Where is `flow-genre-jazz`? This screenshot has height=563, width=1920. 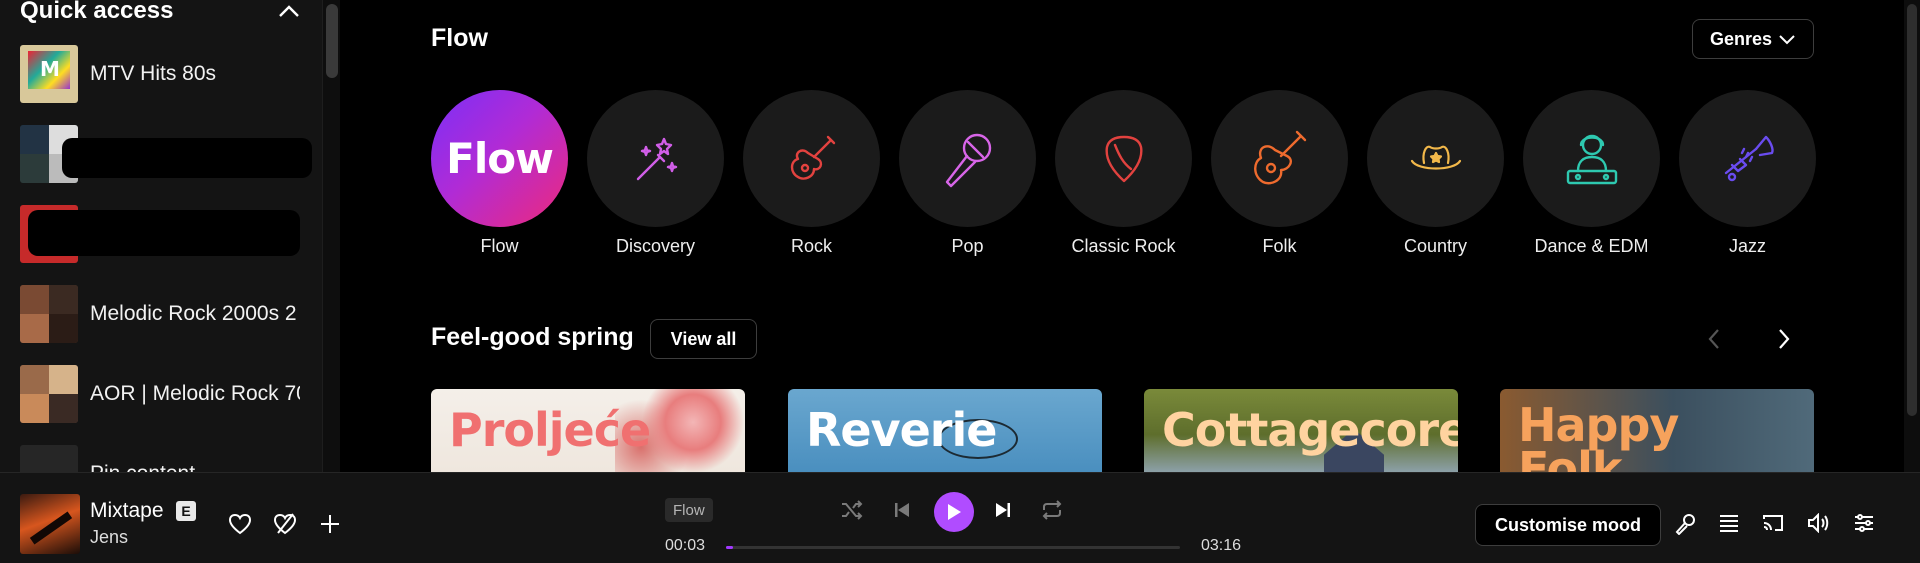 flow-genre-jazz is located at coordinates (1747, 158).